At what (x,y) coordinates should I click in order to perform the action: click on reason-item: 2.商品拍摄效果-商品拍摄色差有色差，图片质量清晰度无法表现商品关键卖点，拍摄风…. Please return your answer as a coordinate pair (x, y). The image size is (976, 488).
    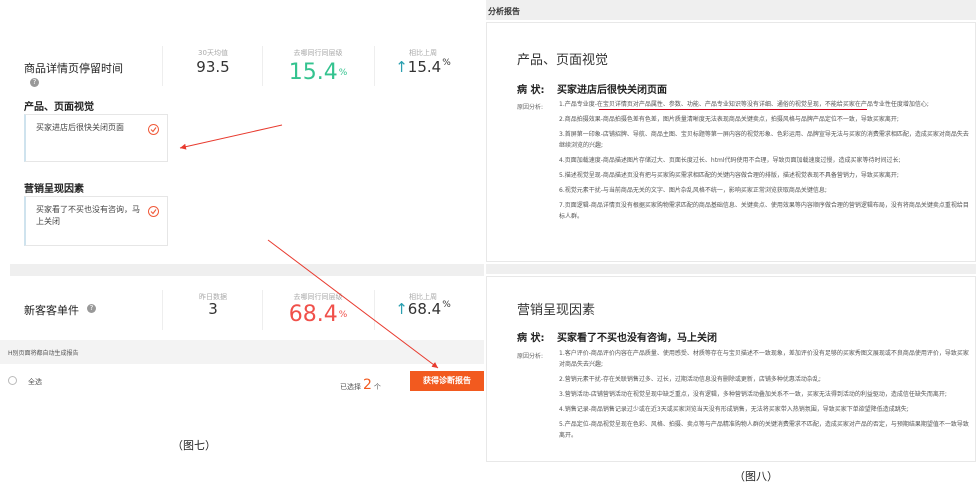
    Looking at the image, I should click on (729, 119).